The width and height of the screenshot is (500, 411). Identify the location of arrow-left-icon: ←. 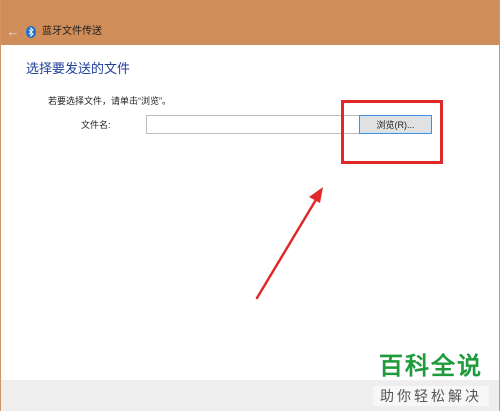
(13, 32).